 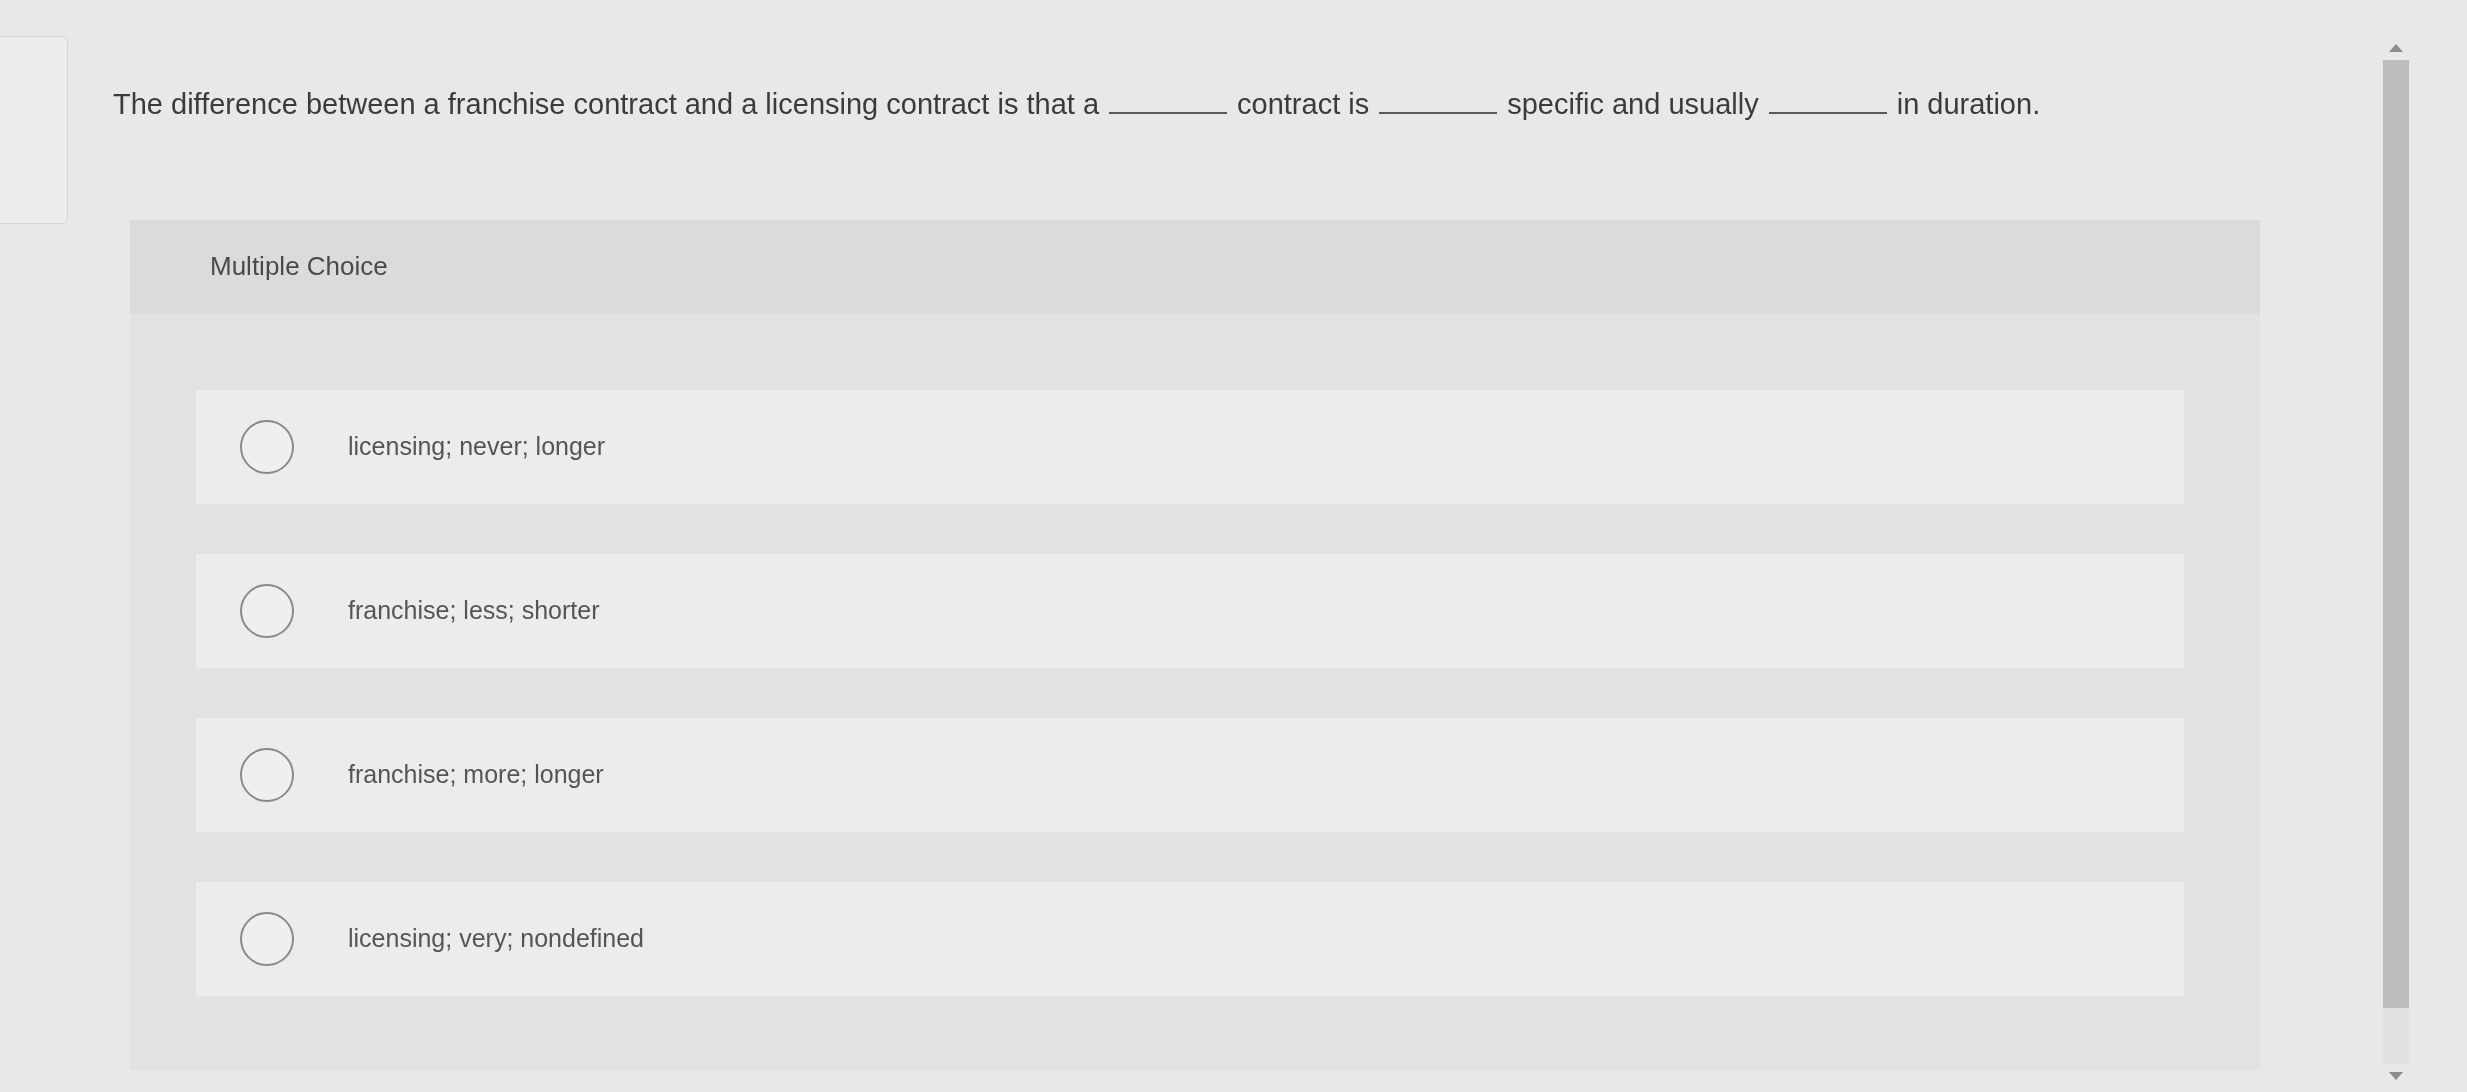 I want to click on answer-option: franchise; less; shorter, so click(x=1190, y=610).